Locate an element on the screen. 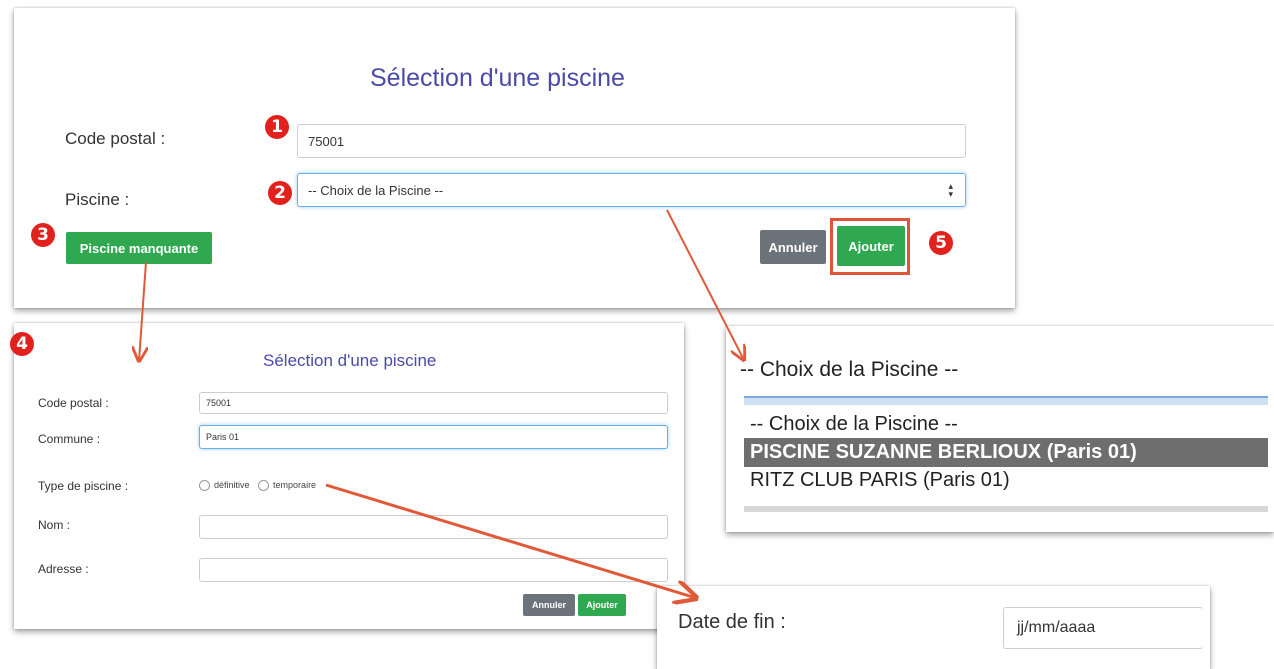 This screenshot has height=669, width=1274. piscine-select: -- Choix de la Piscine -- ▴ ▾ is located at coordinates (631, 190).